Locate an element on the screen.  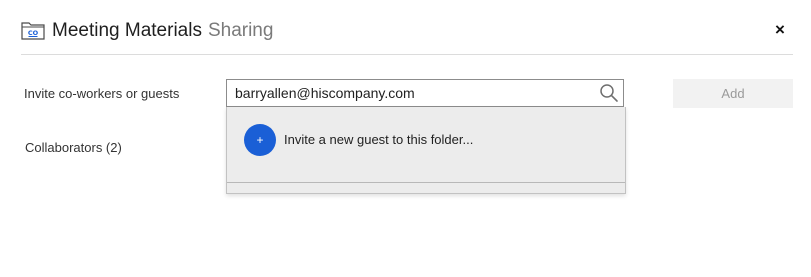
dropdown-divider is located at coordinates (426, 182).